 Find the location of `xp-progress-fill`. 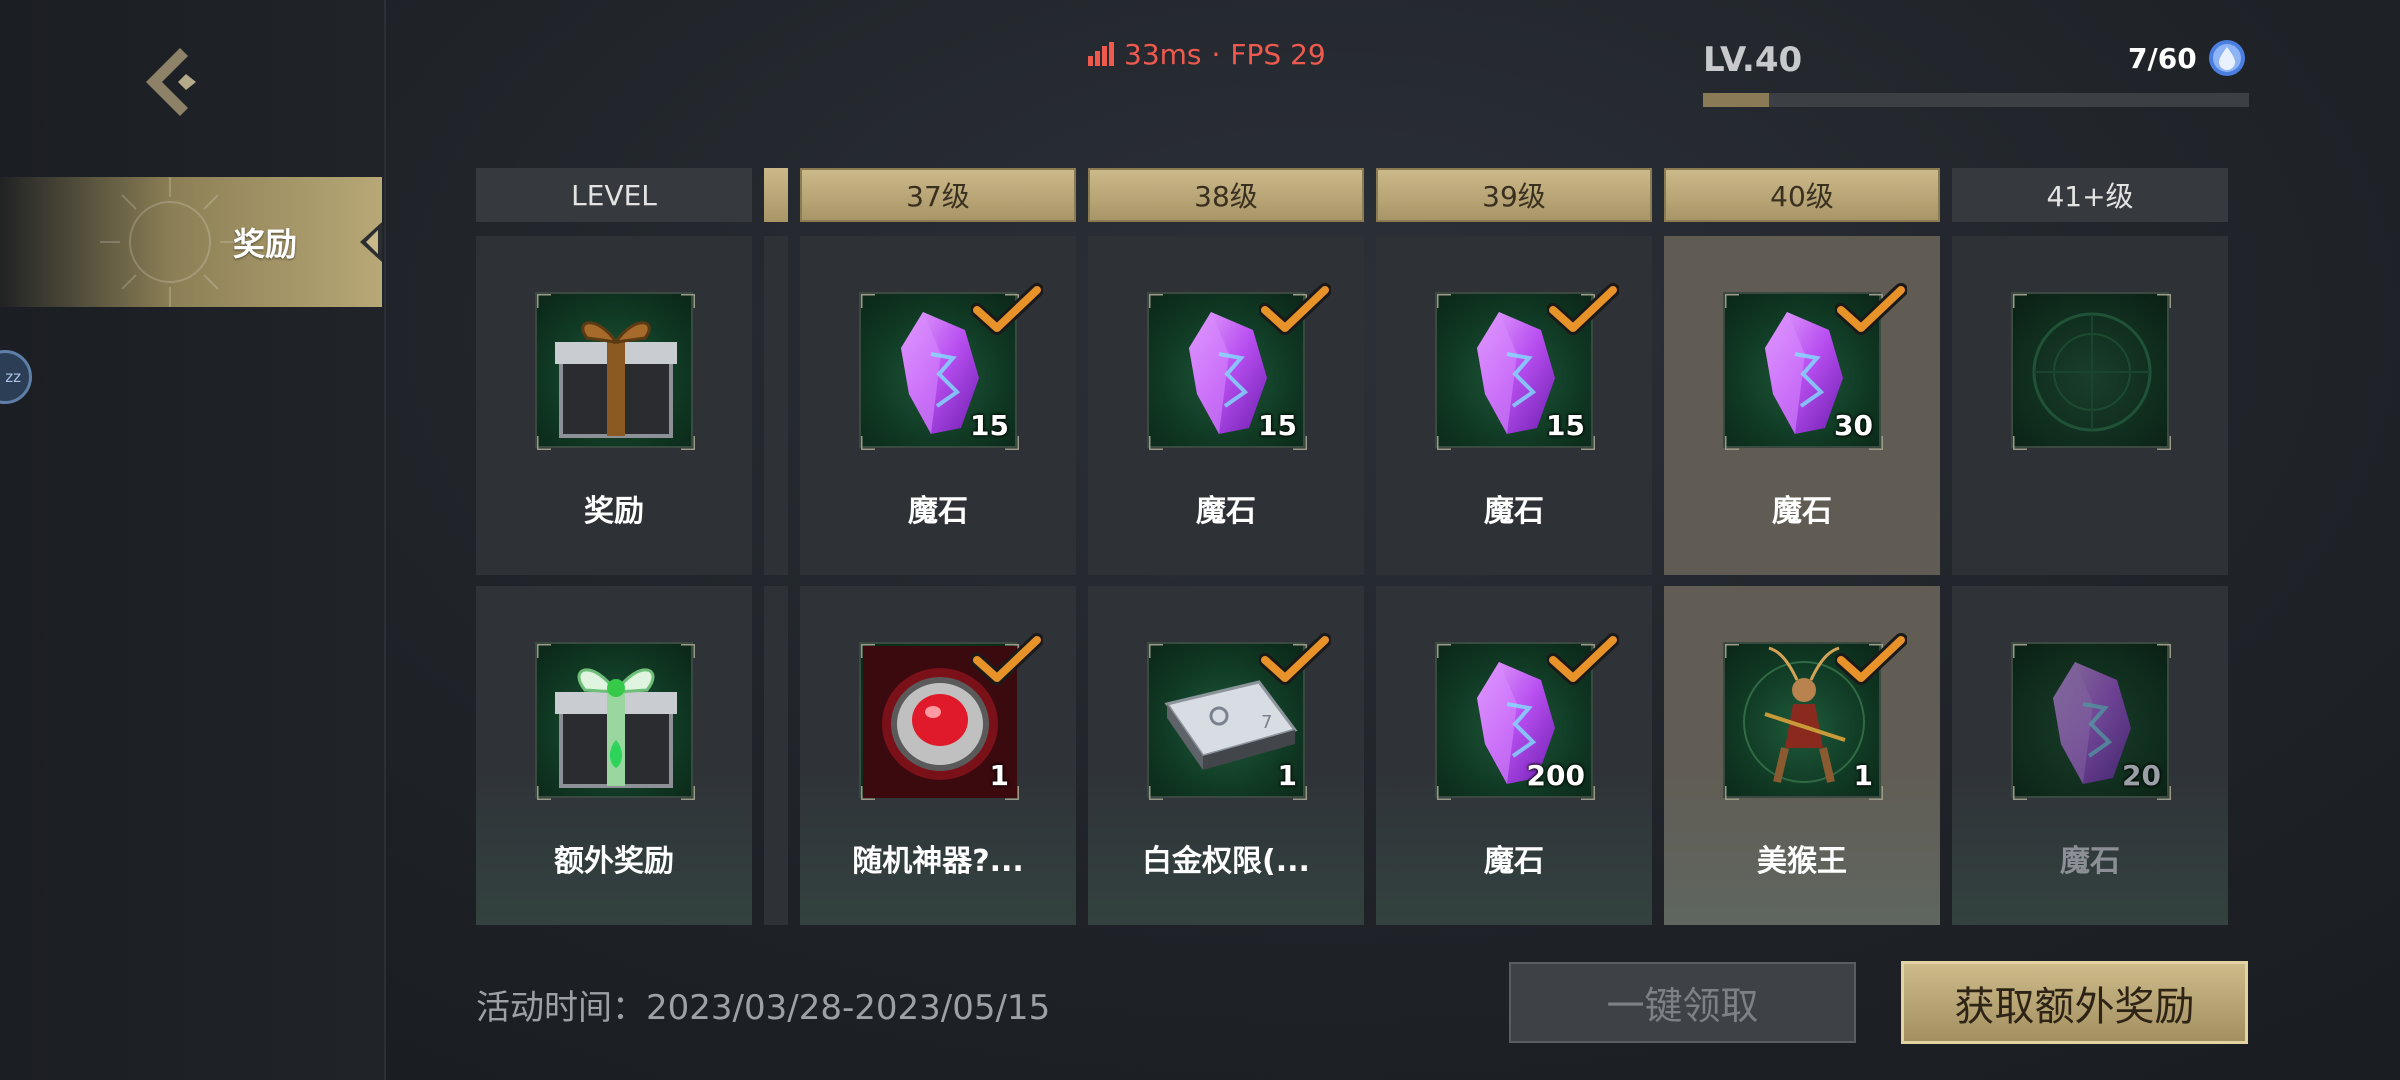

xp-progress-fill is located at coordinates (1736, 100).